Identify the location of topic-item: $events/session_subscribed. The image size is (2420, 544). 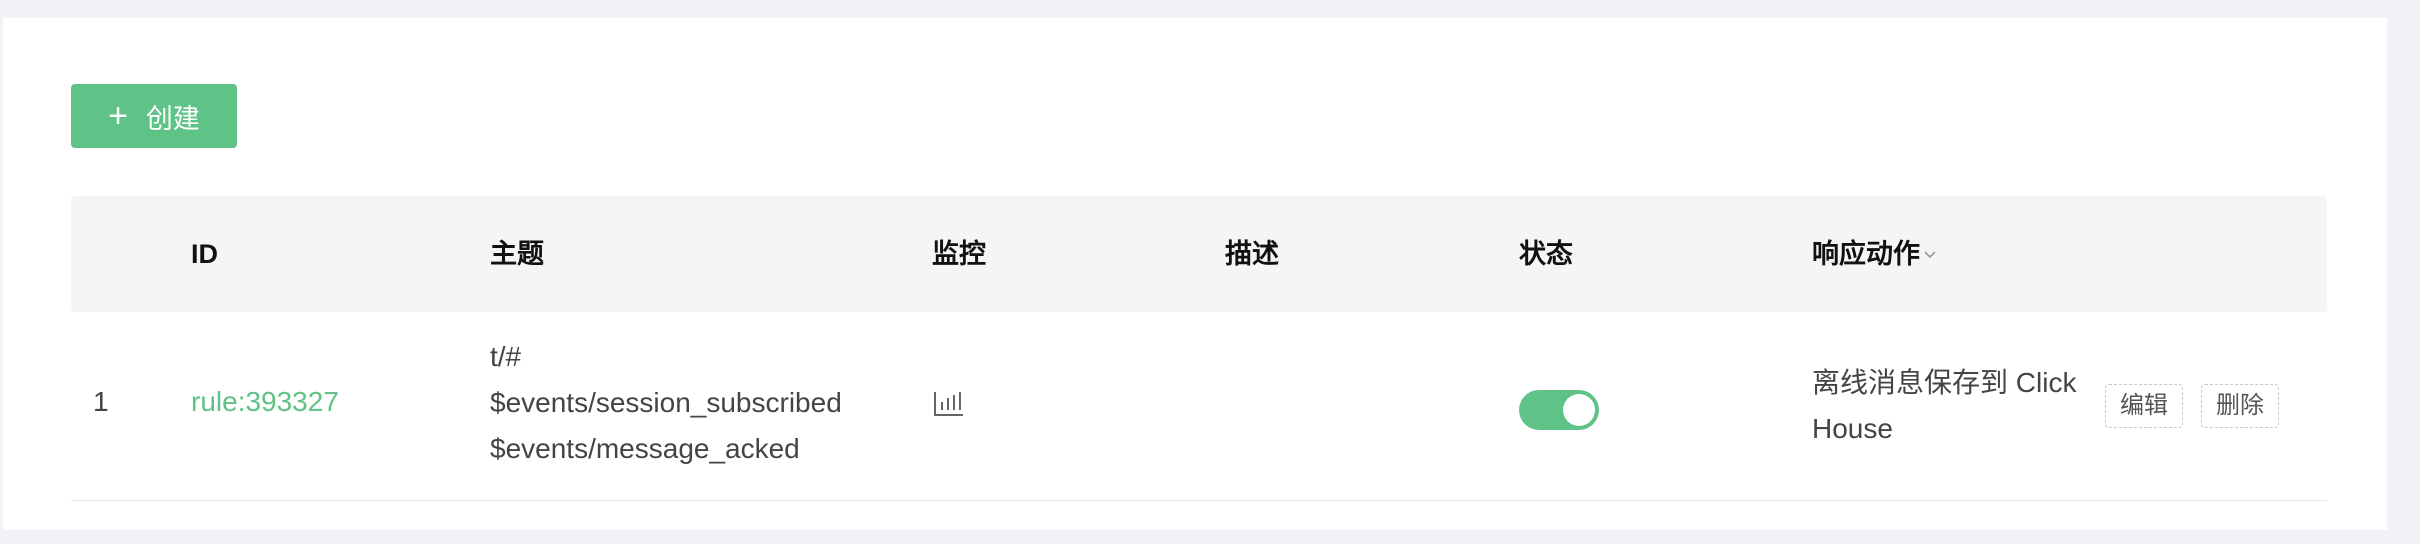
(666, 402).